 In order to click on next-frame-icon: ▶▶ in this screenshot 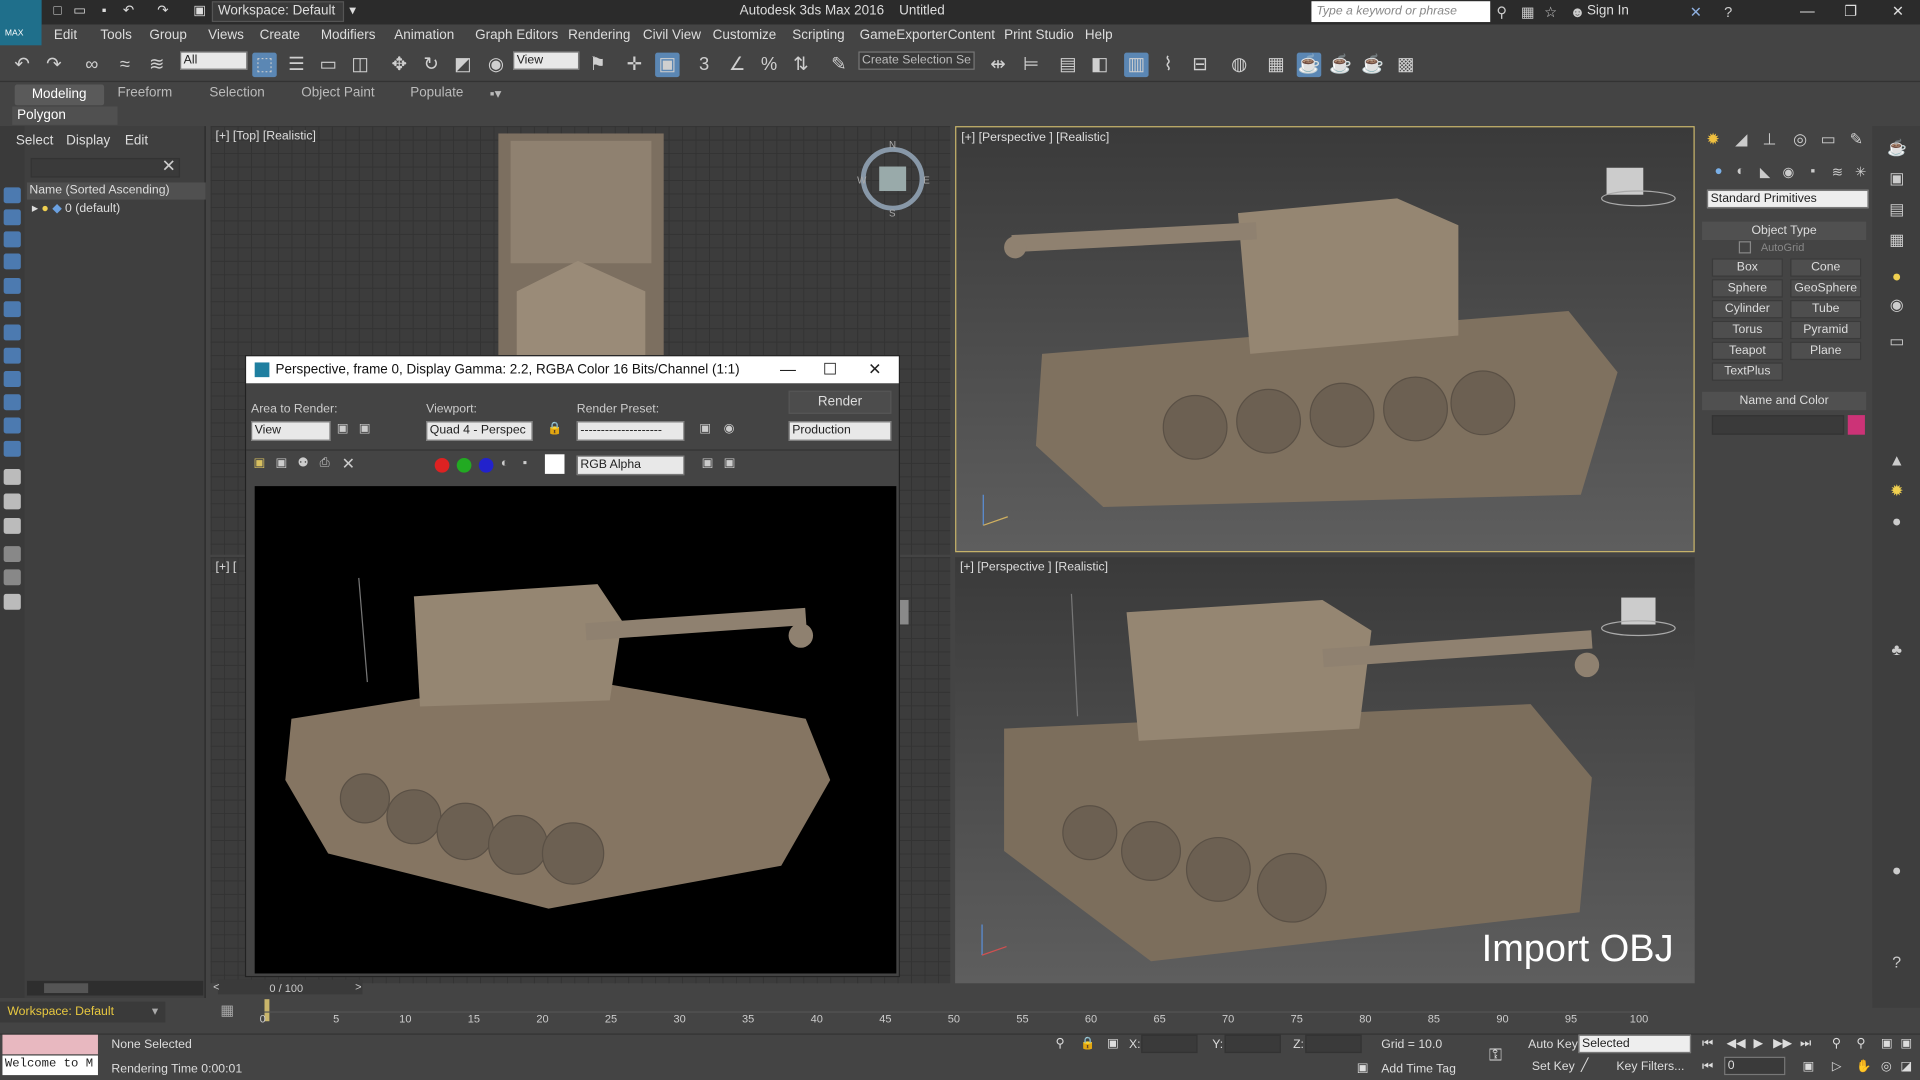, I will do `click(1782, 1043)`.